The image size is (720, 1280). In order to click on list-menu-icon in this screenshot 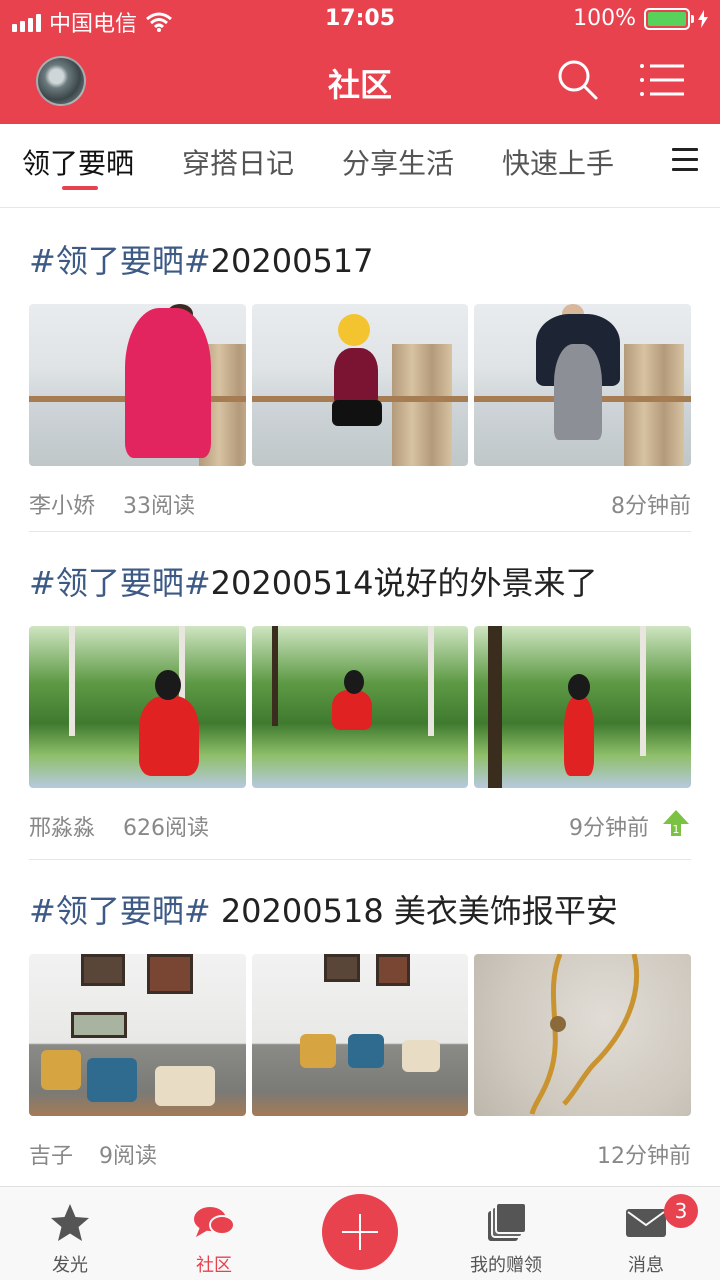, I will do `click(662, 80)`.